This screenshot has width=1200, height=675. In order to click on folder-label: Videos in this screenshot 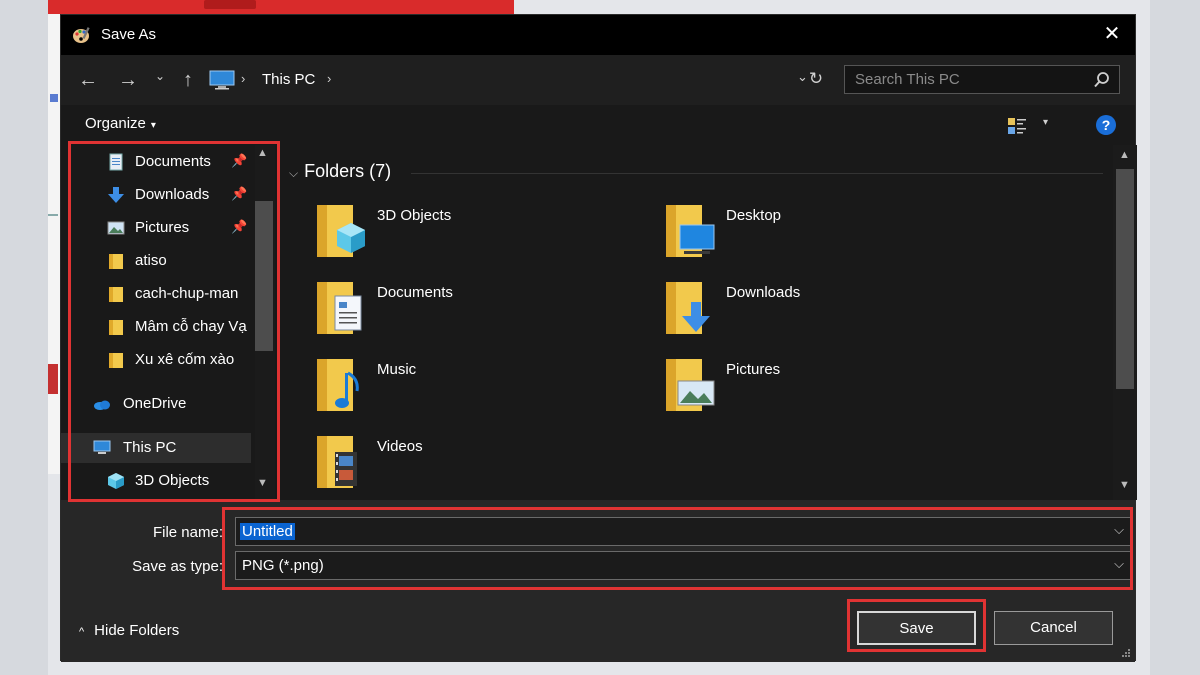, I will do `click(400, 446)`.